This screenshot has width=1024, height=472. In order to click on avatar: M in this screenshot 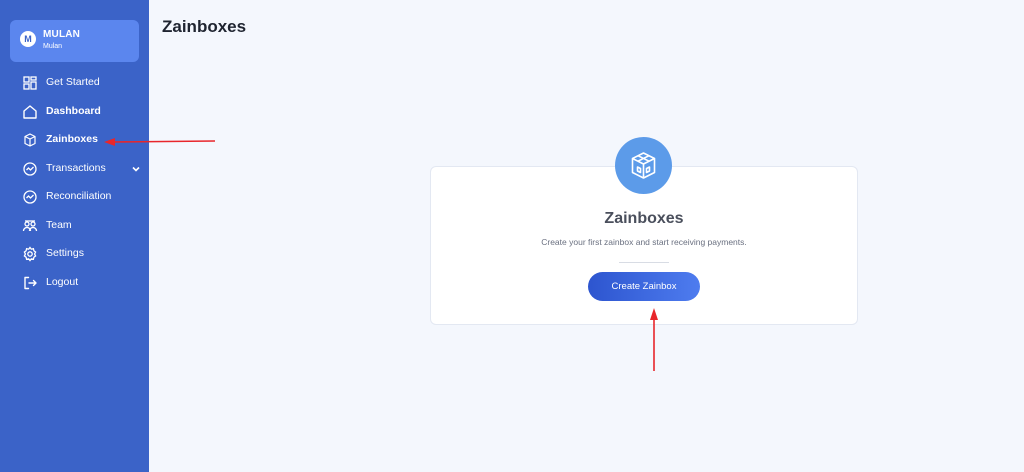, I will do `click(28, 39)`.